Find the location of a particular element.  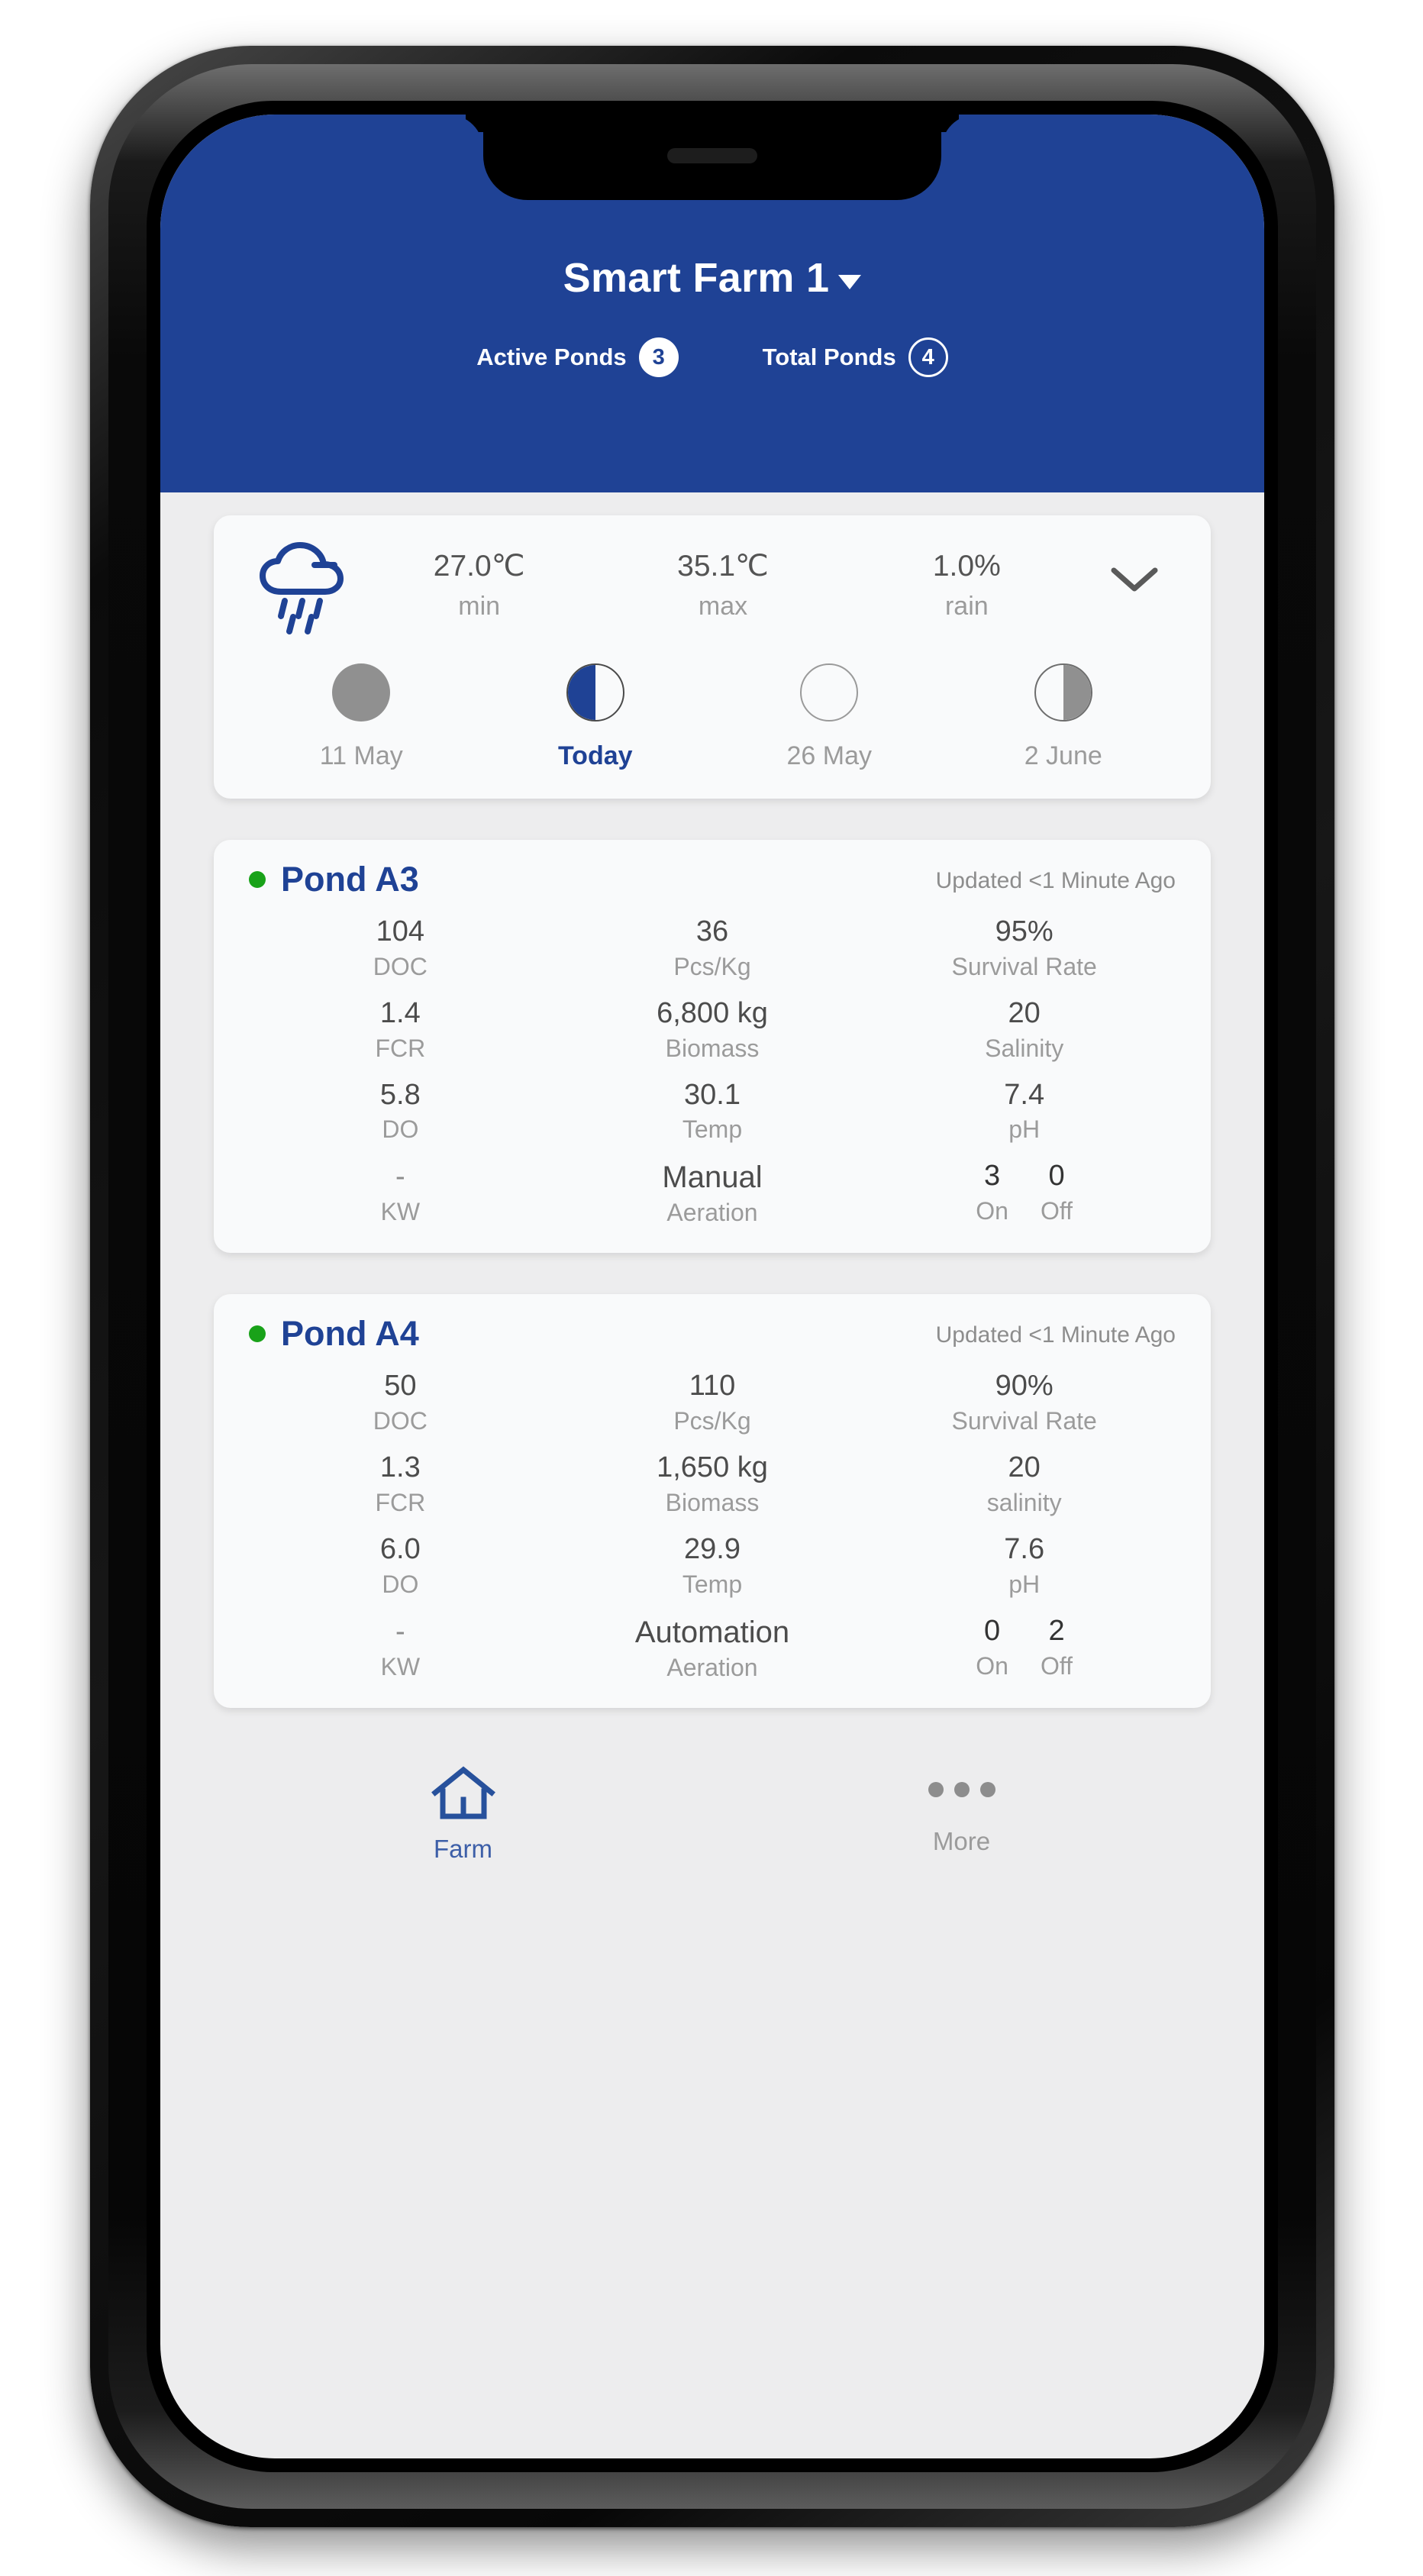

moon-phase-row: 11 May Today 26 May 2 June is located at coordinates (712, 703).